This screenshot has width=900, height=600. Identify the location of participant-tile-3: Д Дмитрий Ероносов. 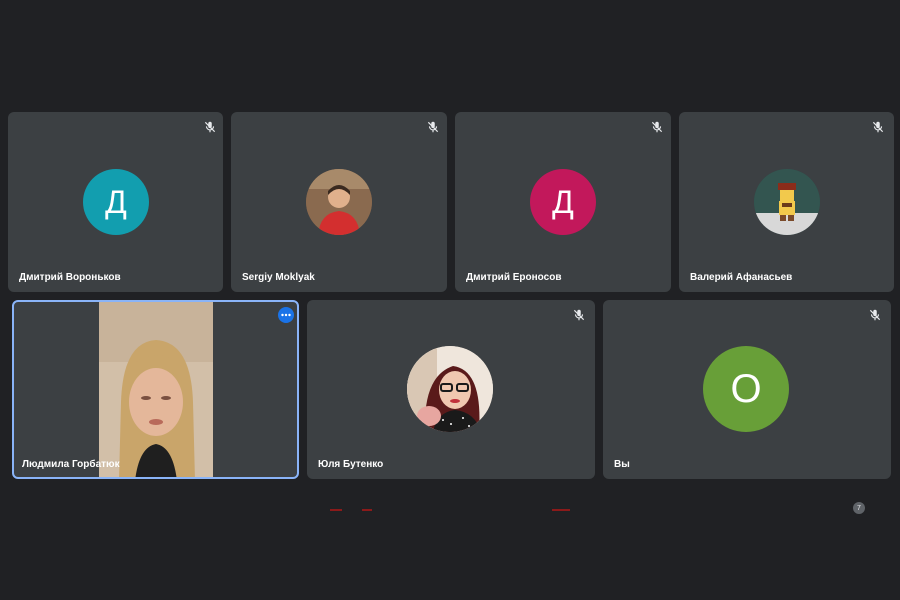
(563, 202).